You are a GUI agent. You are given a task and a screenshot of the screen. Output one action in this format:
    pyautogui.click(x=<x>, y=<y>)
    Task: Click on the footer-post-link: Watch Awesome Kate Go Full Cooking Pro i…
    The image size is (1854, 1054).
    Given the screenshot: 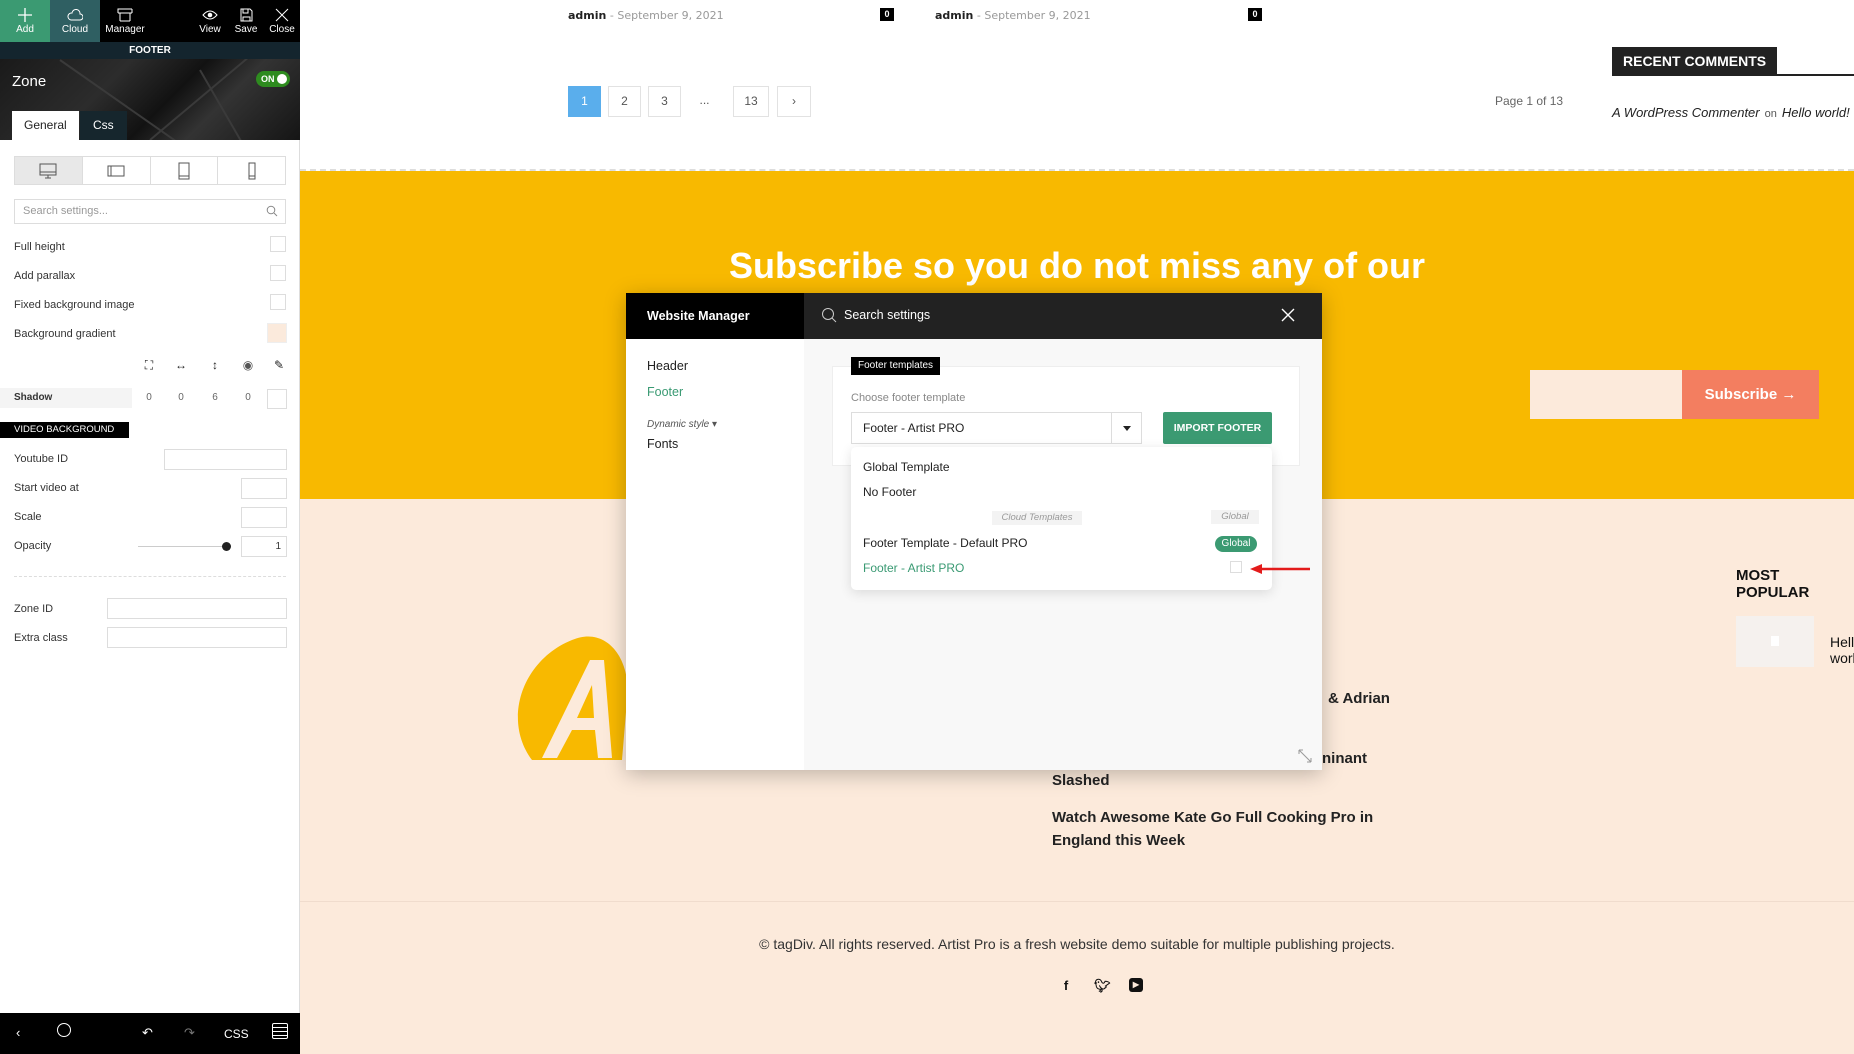 What is the action you would take?
    pyautogui.click(x=1217, y=818)
    